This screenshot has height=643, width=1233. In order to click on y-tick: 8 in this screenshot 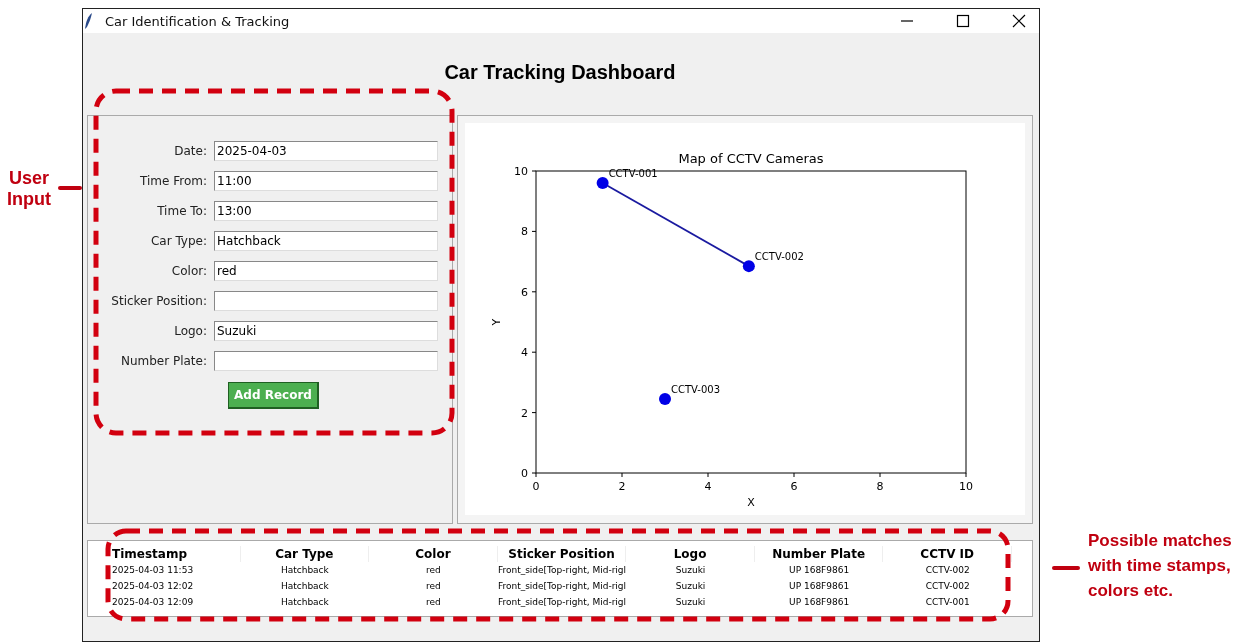, I will do `click(529, 232)`.